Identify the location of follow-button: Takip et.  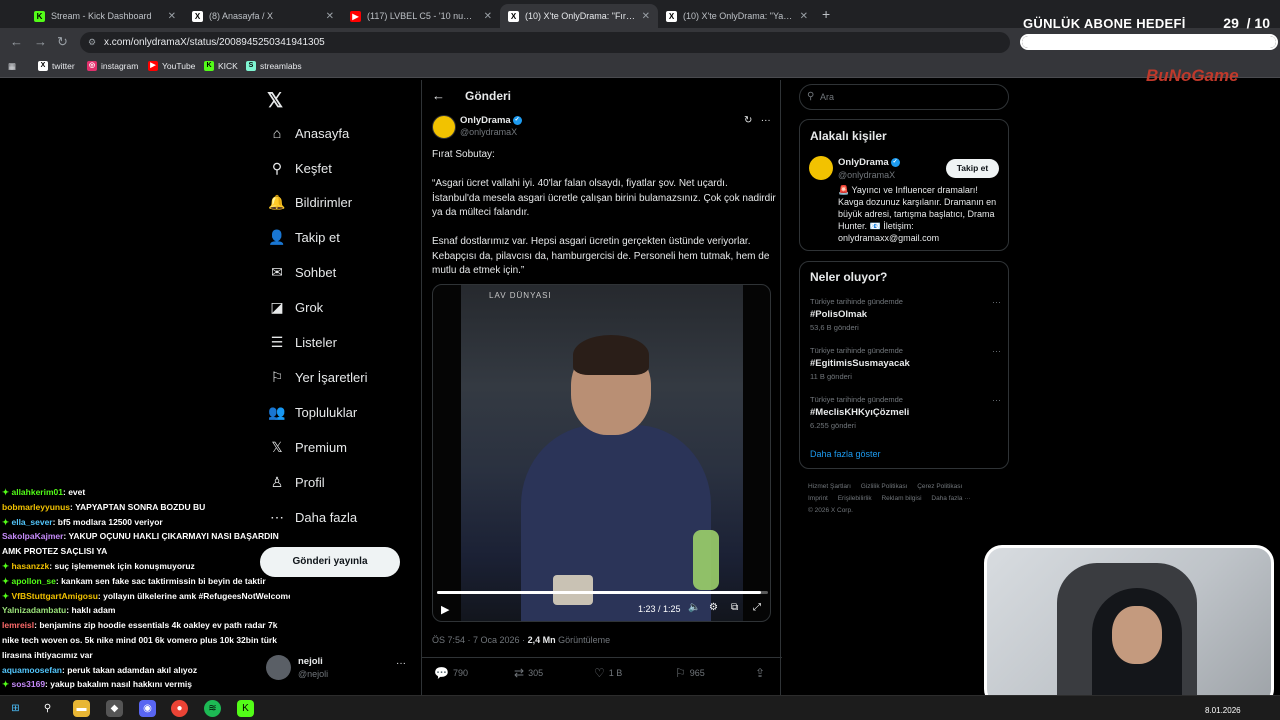
(972, 168).